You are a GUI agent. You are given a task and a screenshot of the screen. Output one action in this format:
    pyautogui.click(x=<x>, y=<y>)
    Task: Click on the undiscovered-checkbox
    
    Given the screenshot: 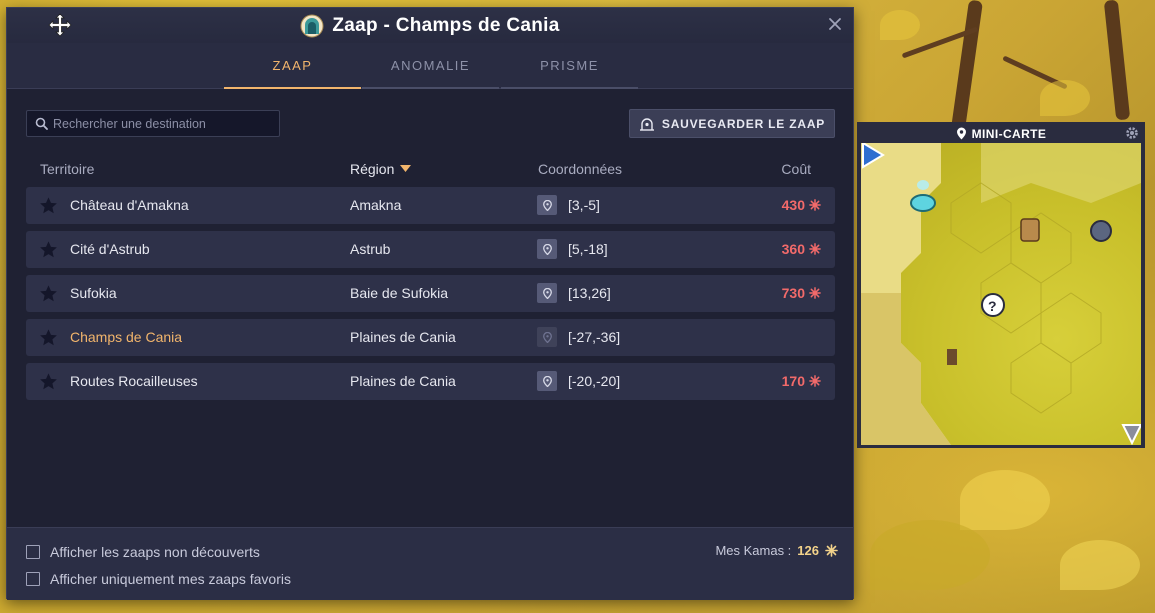 What is the action you would take?
    pyautogui.click(x=33, y=552)
    